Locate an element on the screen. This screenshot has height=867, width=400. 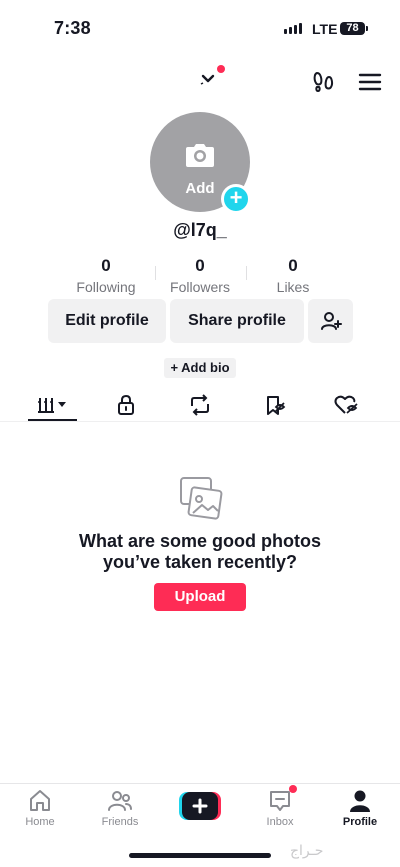
grid-icon is located at coordinates (52, 405).